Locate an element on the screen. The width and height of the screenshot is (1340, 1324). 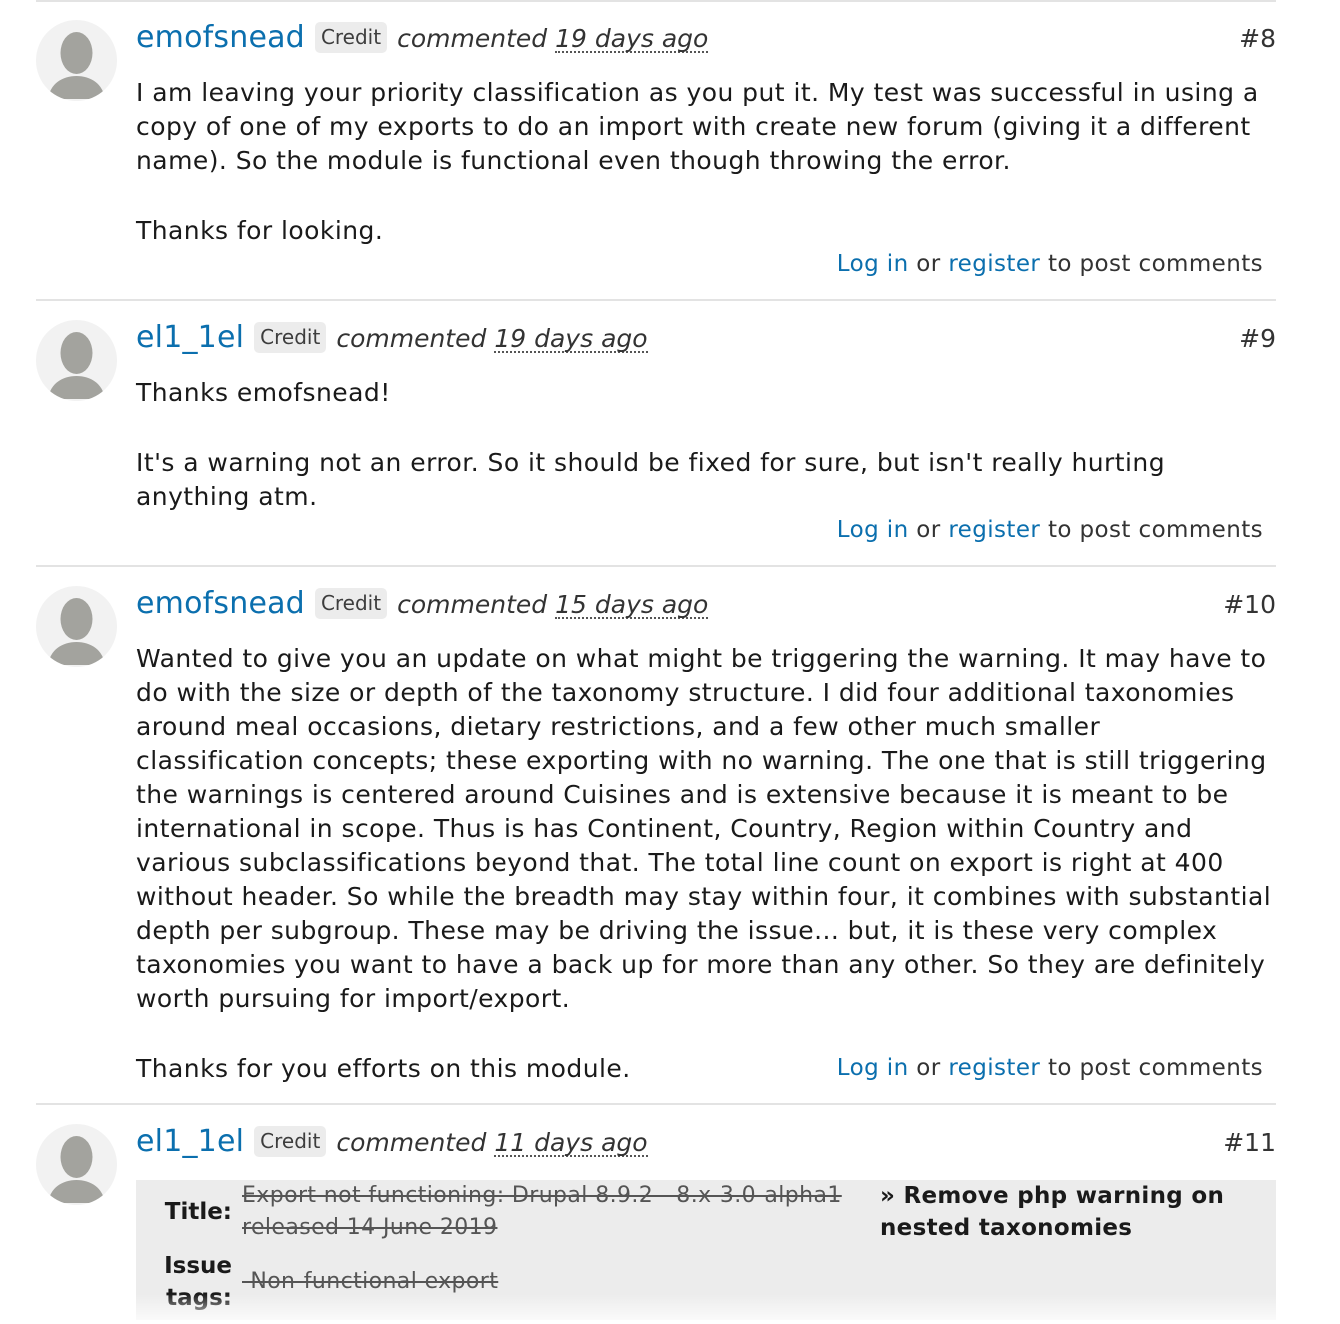
comment-header: el1_1el Credit commented 19 days ago is located at coordinates (392, 340).